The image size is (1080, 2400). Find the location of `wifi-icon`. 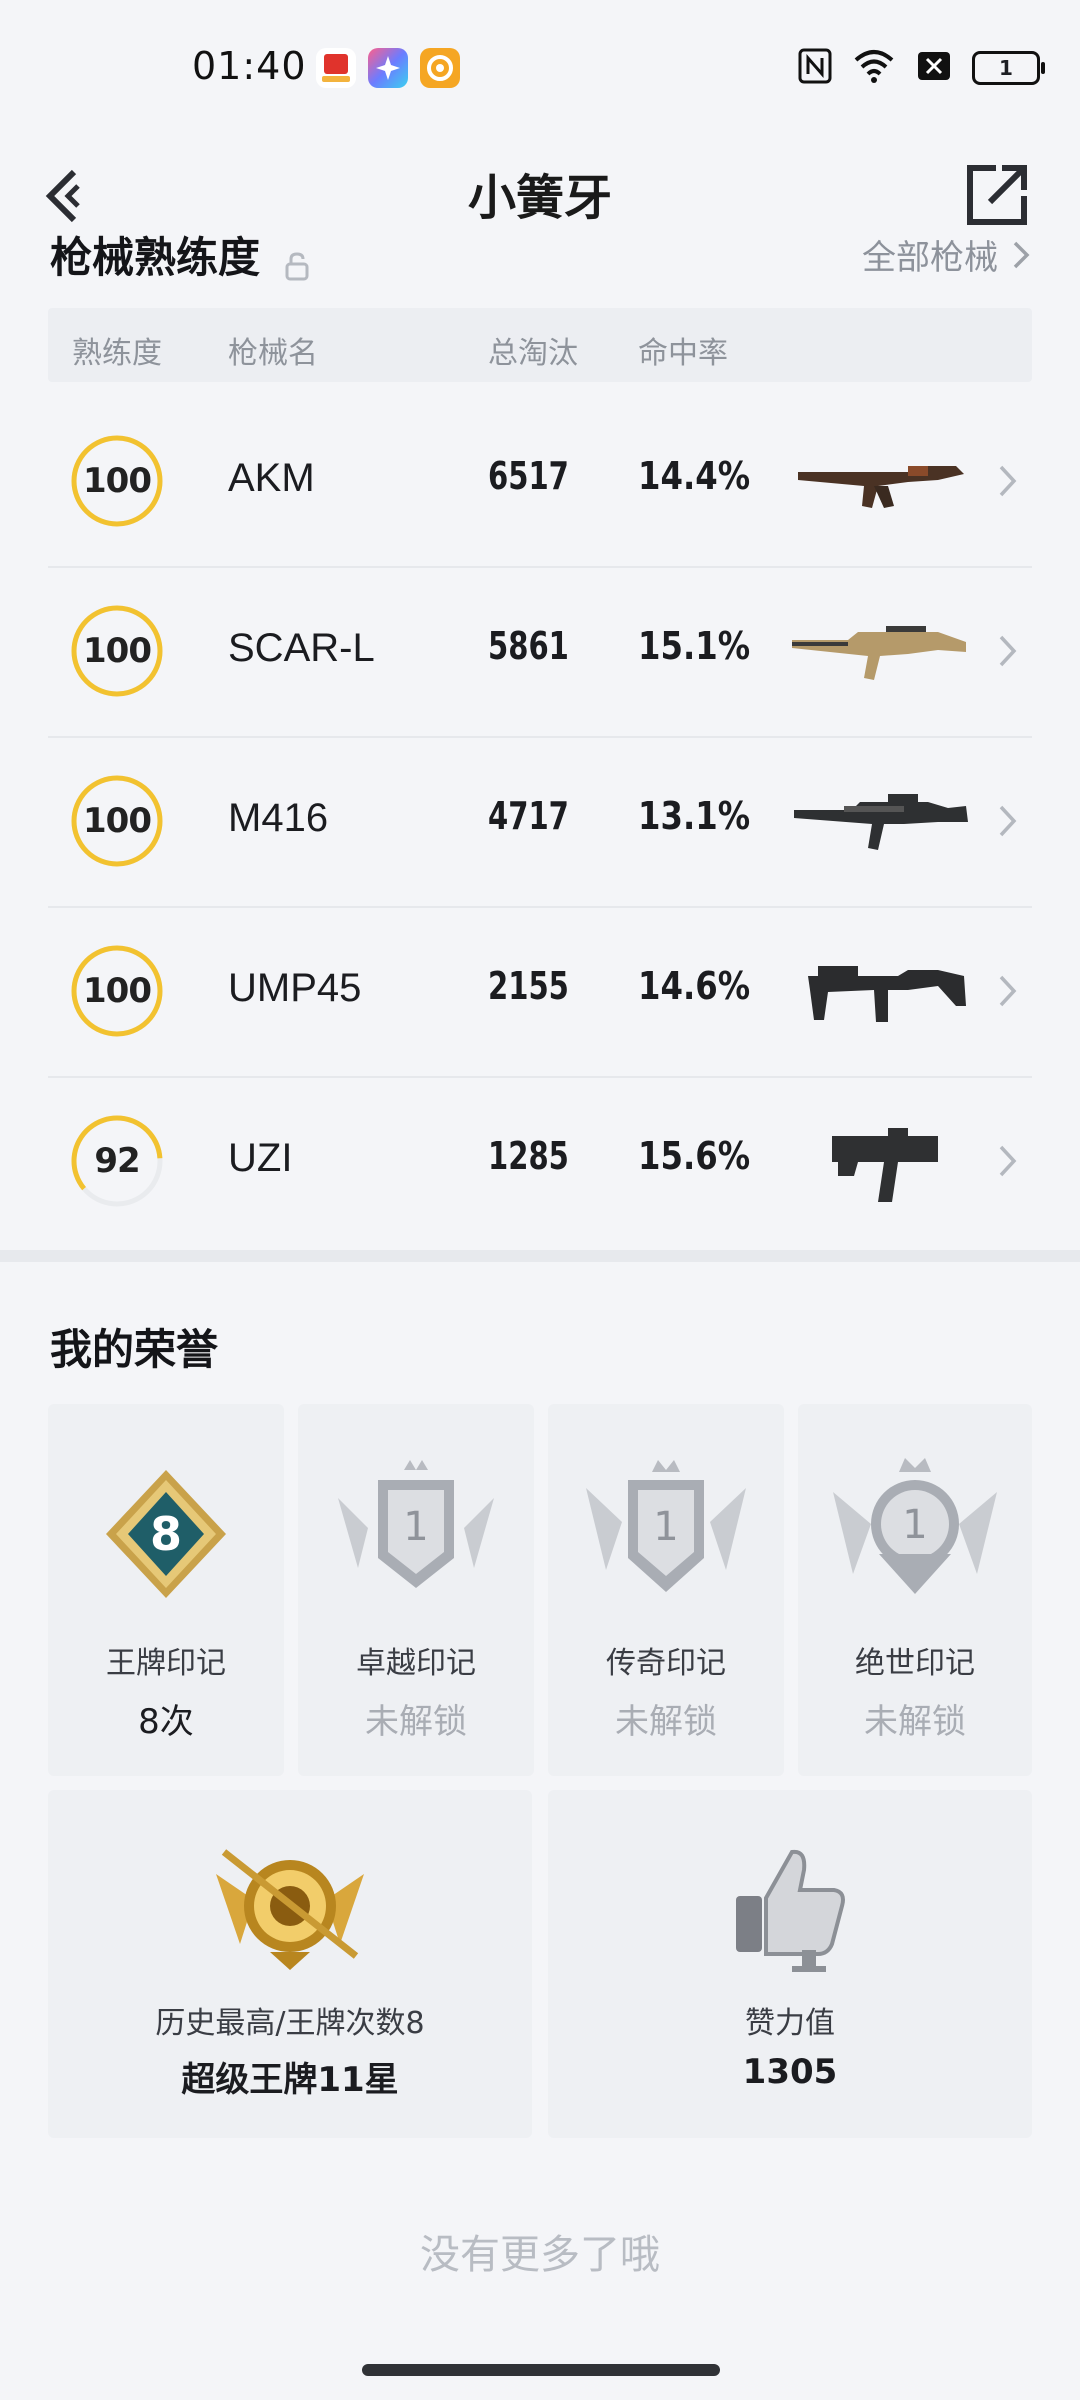

wifi-icon is located at coordinates (874, 68).